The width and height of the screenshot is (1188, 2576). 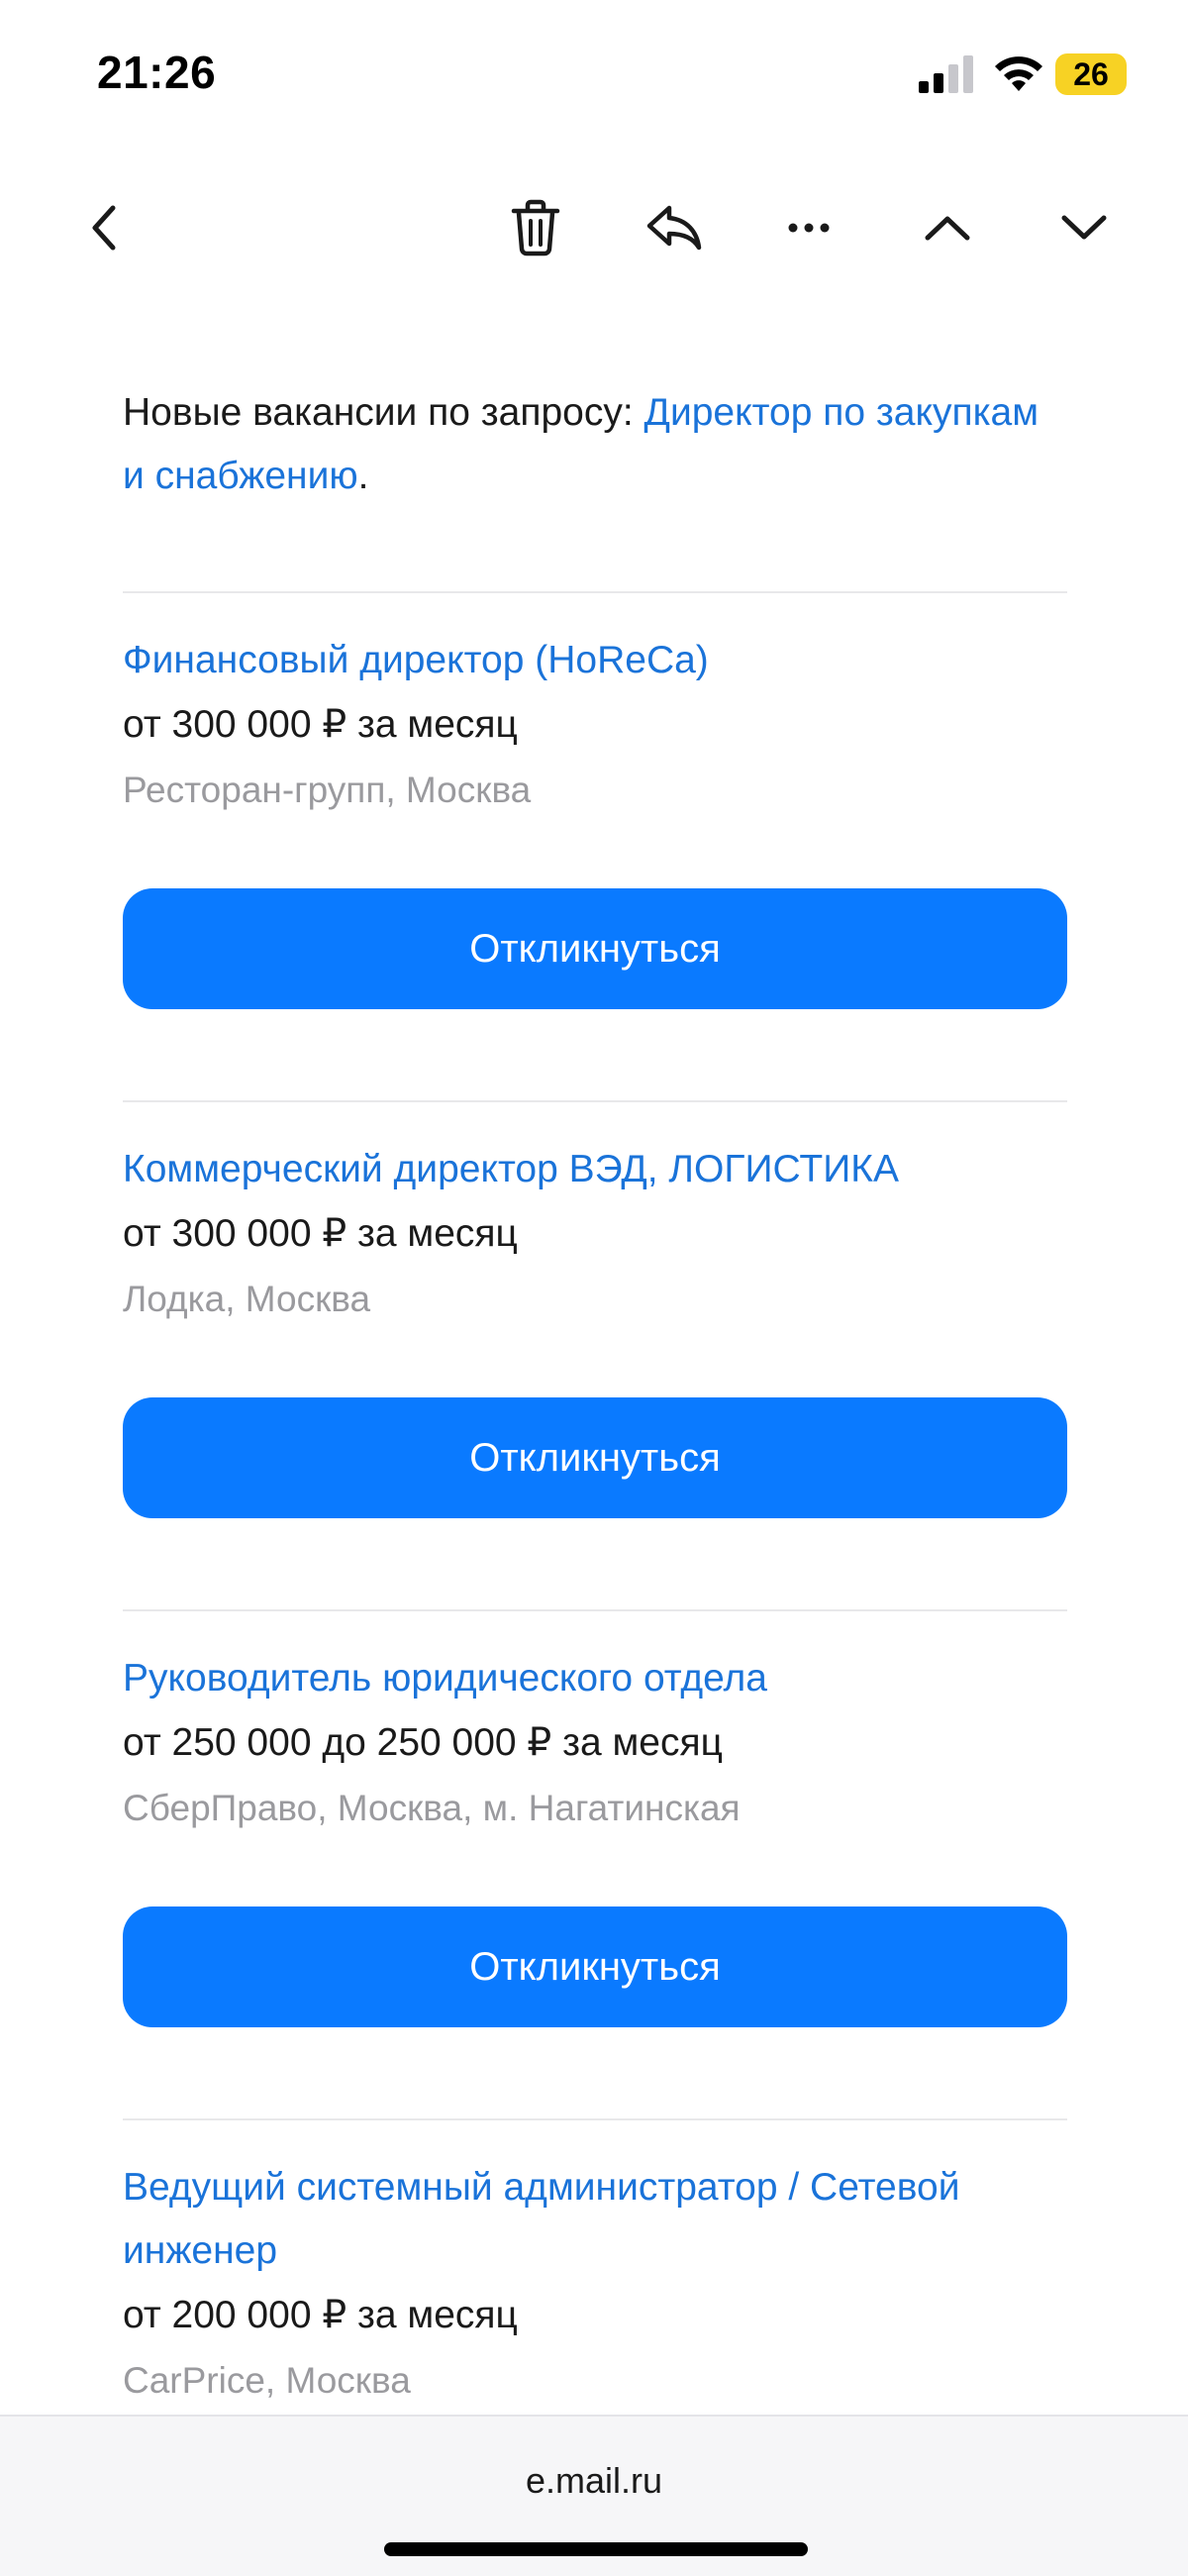 I want to click on job-title-link: Коммерческий директор ВЭД, ЛОГИСТИКА, so click(x=595, y=1169).